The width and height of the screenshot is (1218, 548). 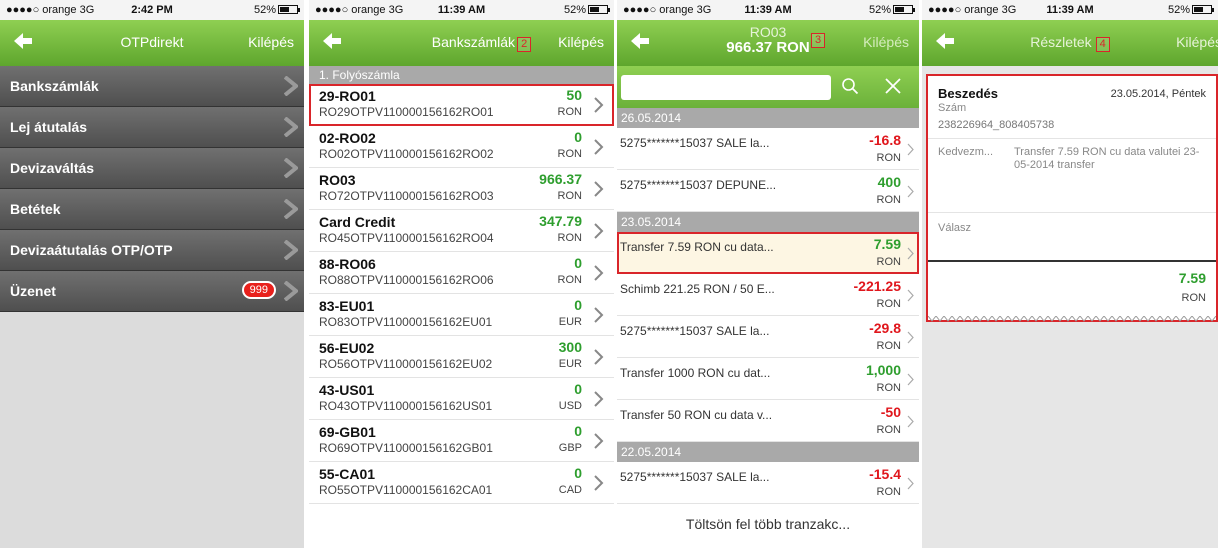 I want to click on date-group-header: 23.05.2014, so click(x=768, y=222).